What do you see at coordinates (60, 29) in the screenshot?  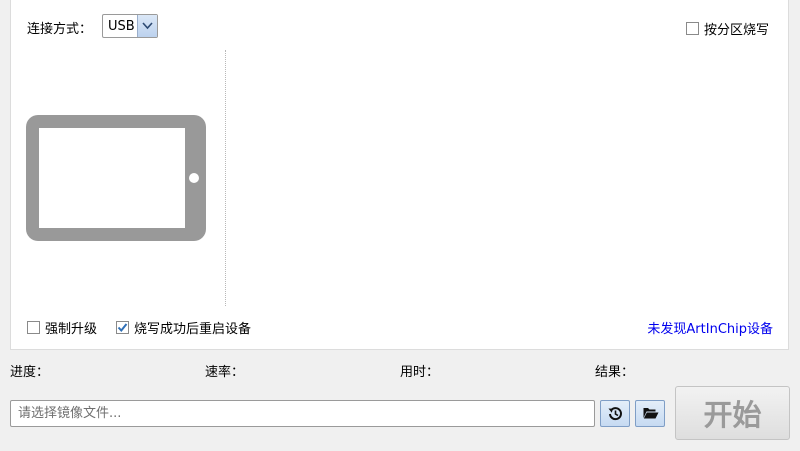 I see `connection-label: 连接方式：` at bounding box center [60, 29].